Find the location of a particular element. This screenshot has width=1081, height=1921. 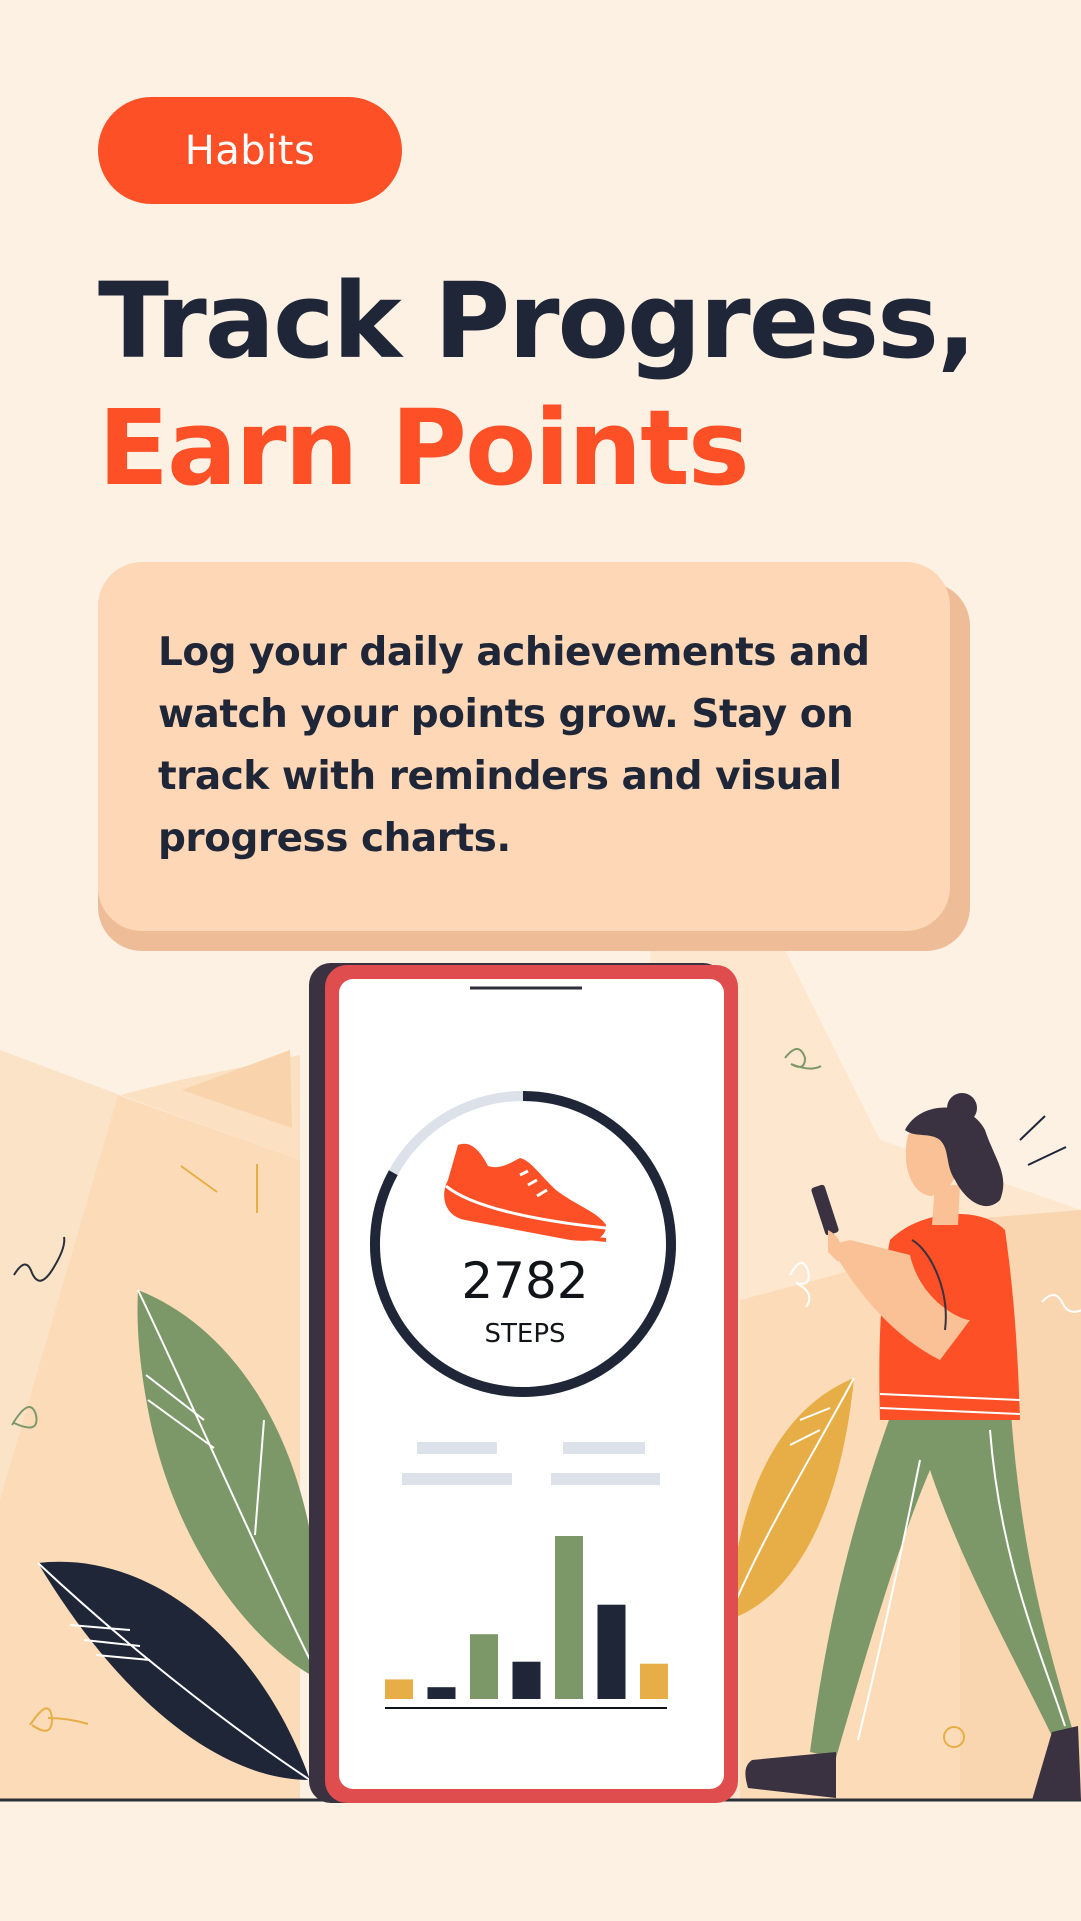

steps-unit-label: STEPS is located at coordinates (525, 1334).